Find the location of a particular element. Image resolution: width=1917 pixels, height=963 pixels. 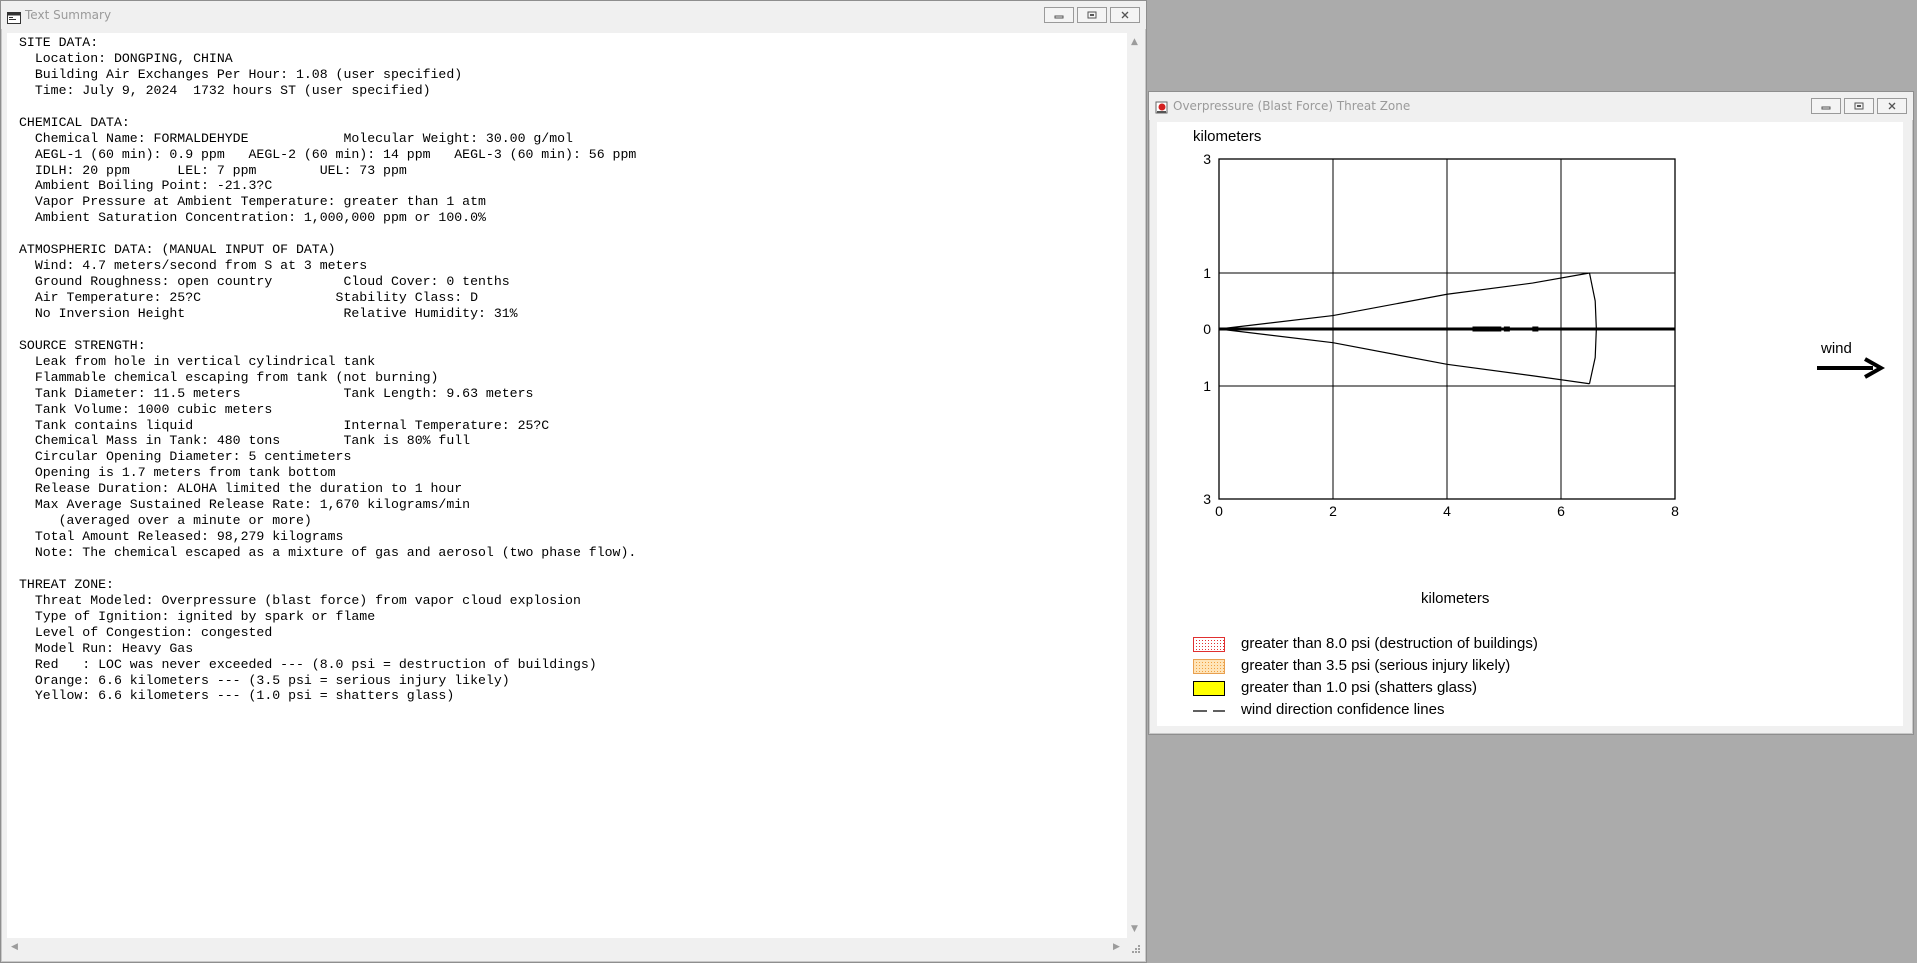

threat-zone-title: Overpressure (Blast Force) Threat Zone is located at coordinates (1292, 106).